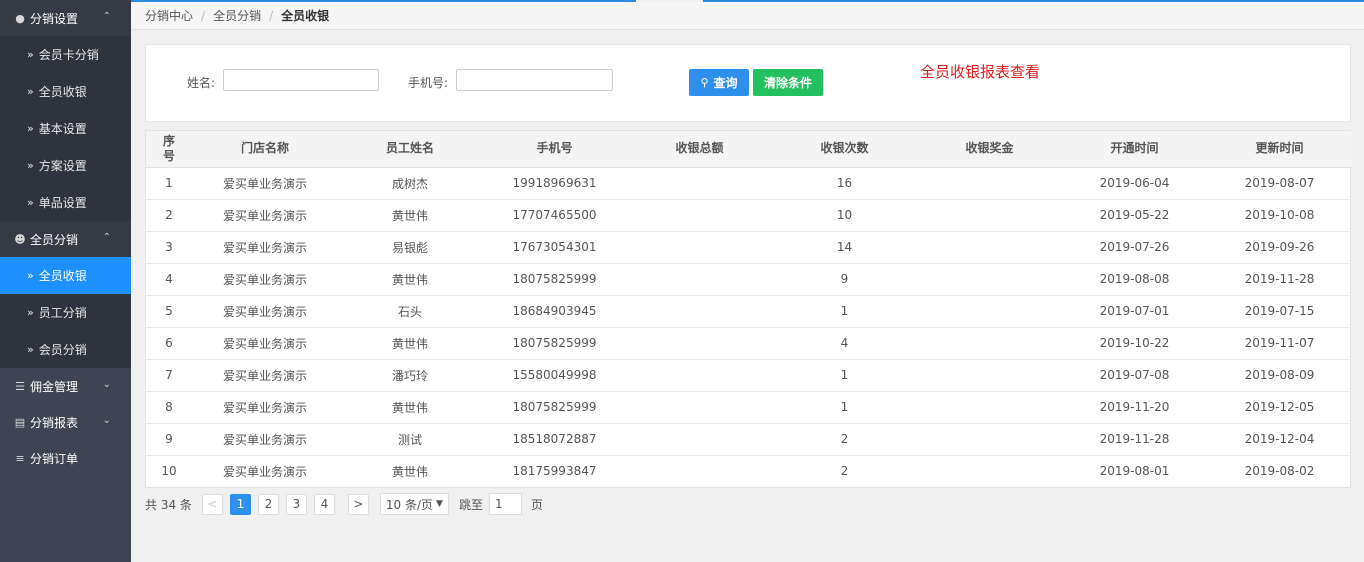 Image resolution: width=1364 pixels, height=562 pixels. What do you see at coordinates (65, 54) in the screenshot?
I see `sidebar-item-member-card-distribution: » 会员卡分销` at bounding box center [65, 54].